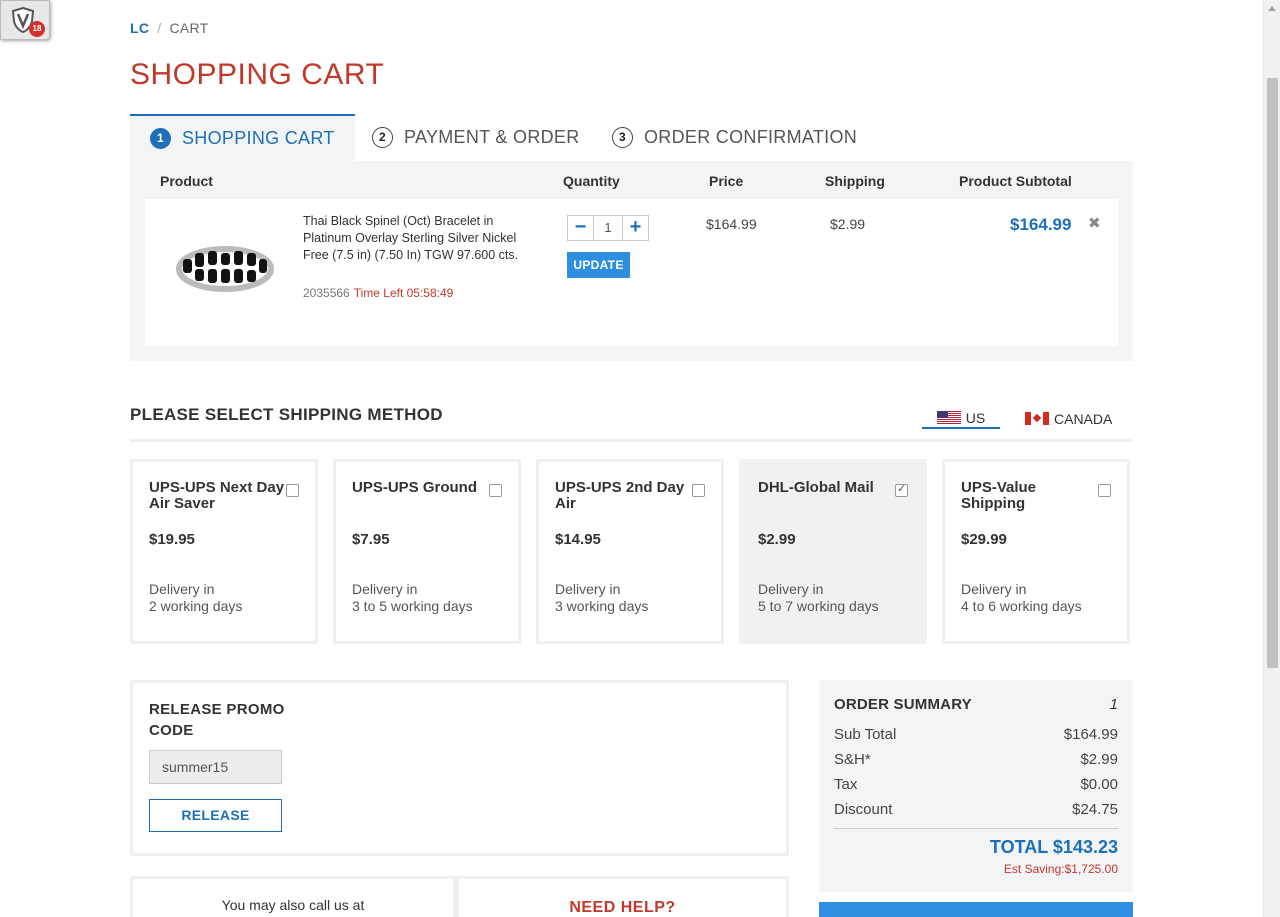  What do you see at coordinates (1060, 869) in the screenshot?
I see `estimated-saving: Est Saving:$1,725.00` at bounding box center [1060, 869].